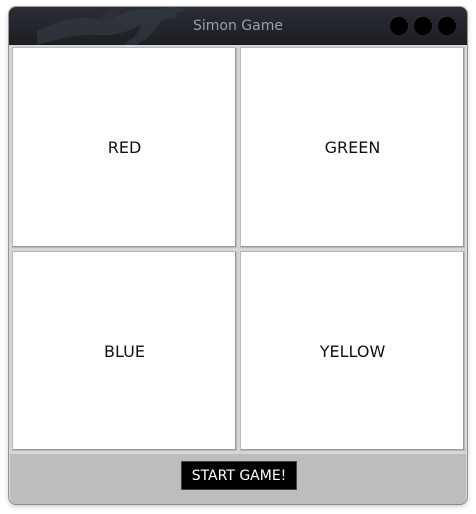 This screenshot has height=514, width=476. I want to click on start-game-button: START GAME!, so click(239, 475).